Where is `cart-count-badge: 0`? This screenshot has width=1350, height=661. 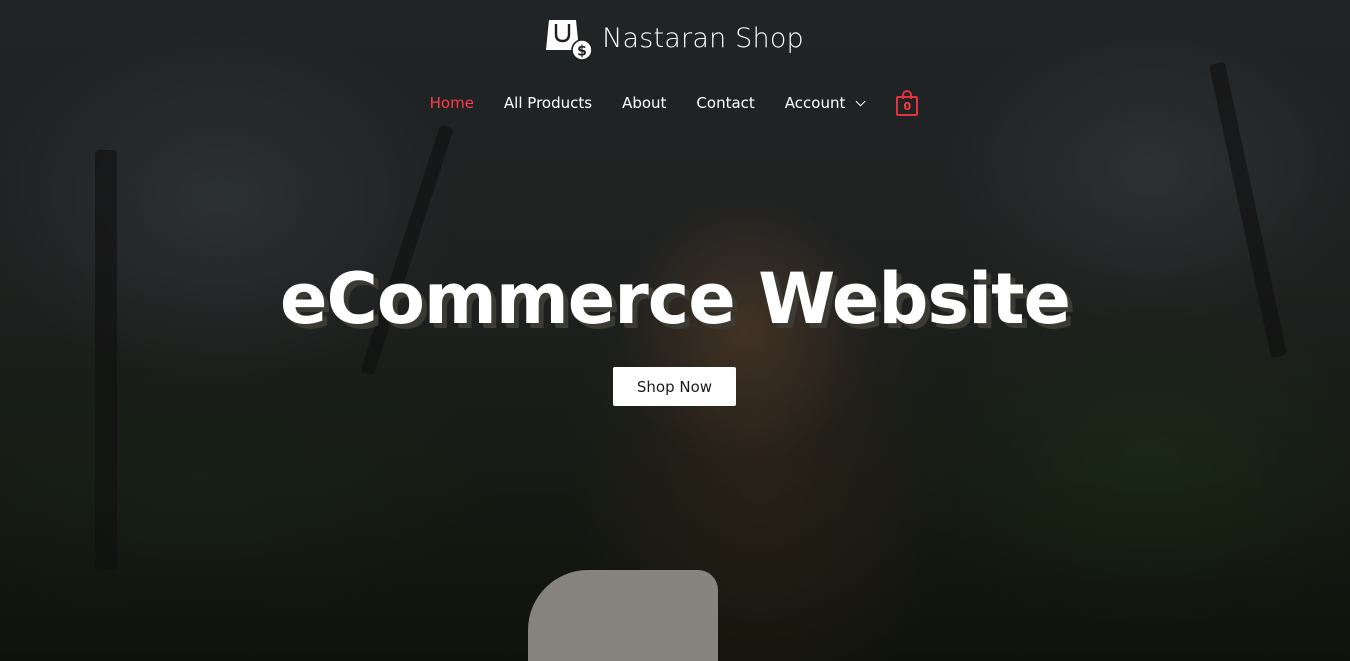 cart-count-badge: 0 is located at coordinates (907, 106).